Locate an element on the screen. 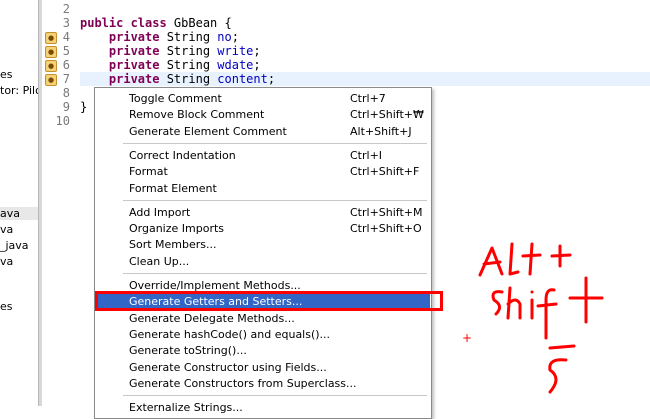 This screenshot has height=419, width=650. package-explorer-panel: es tor: Pilo ava va _java va es is located at coordinates (19, 203).